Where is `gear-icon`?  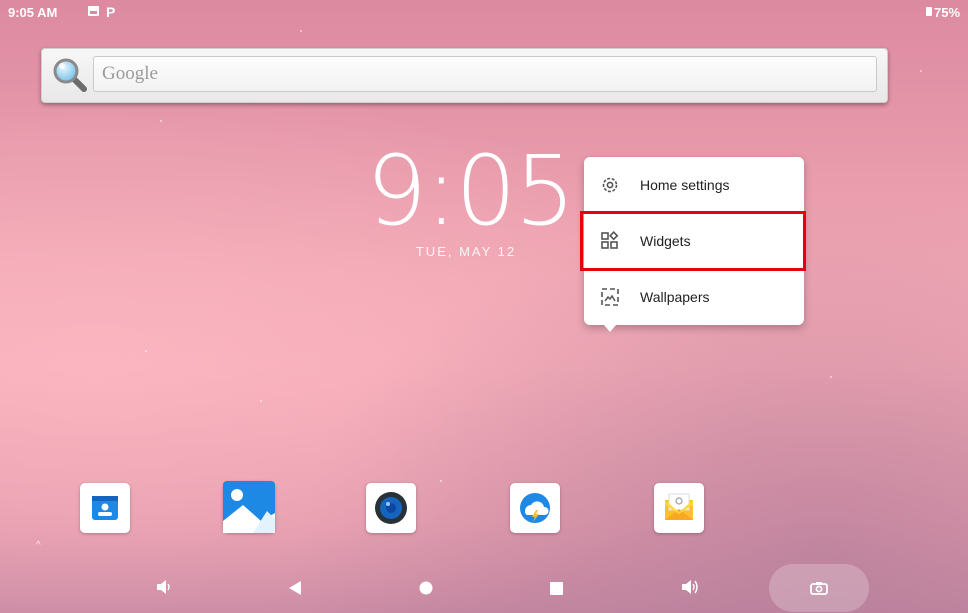
gear-icon is located at coordinates (610, 185).